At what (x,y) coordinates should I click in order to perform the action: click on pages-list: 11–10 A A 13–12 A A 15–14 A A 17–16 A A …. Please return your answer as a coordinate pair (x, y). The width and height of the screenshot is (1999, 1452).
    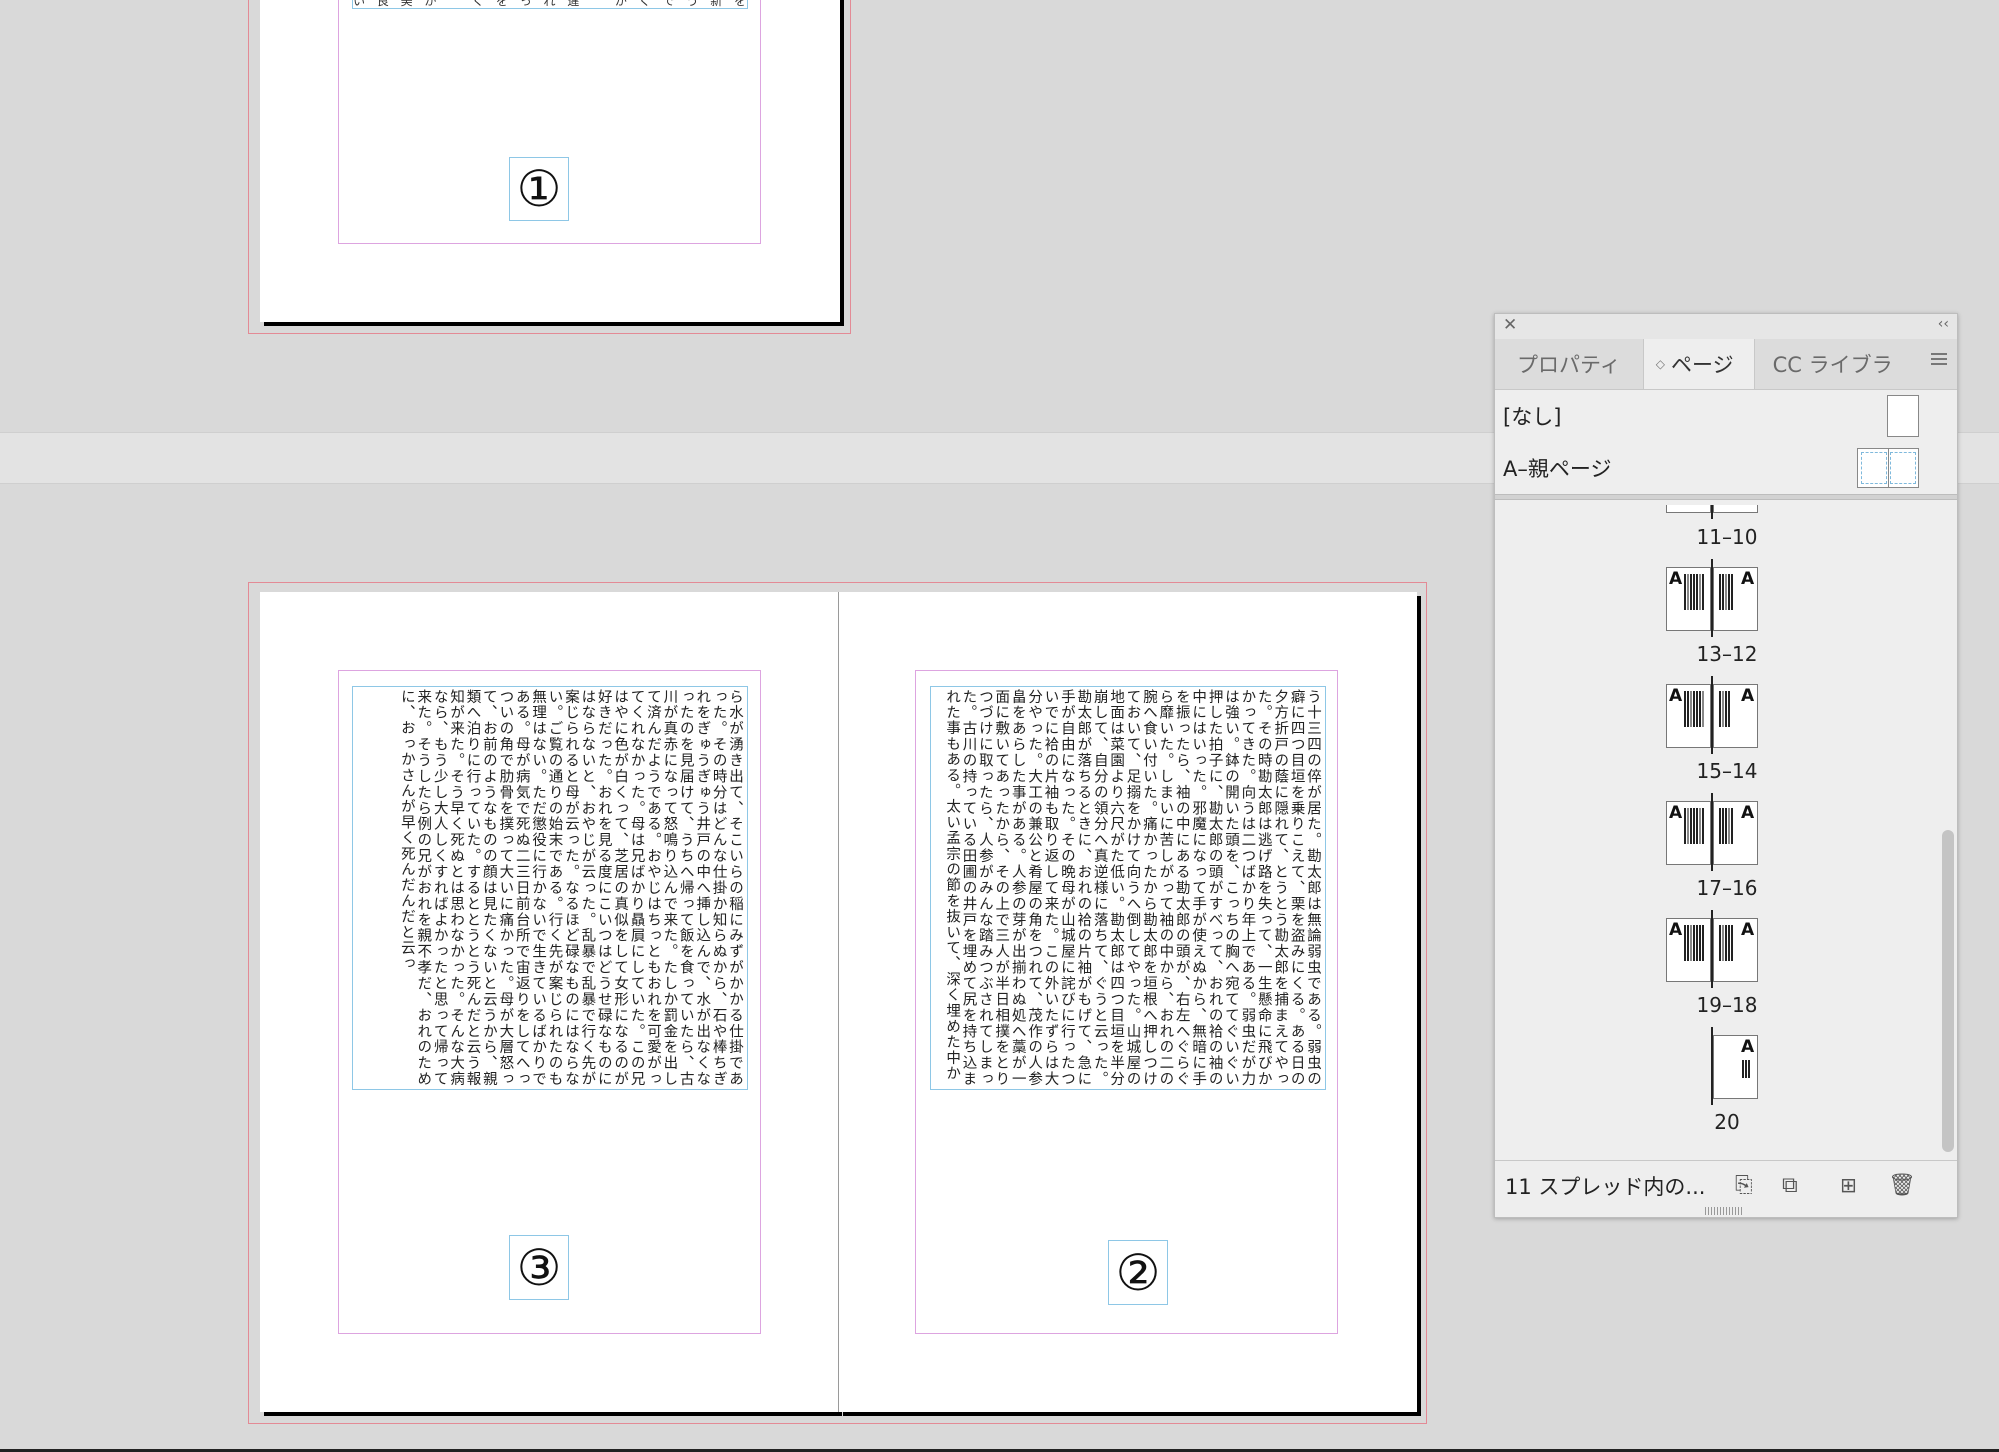
    Looking at the image, I should click on (1727, 832).